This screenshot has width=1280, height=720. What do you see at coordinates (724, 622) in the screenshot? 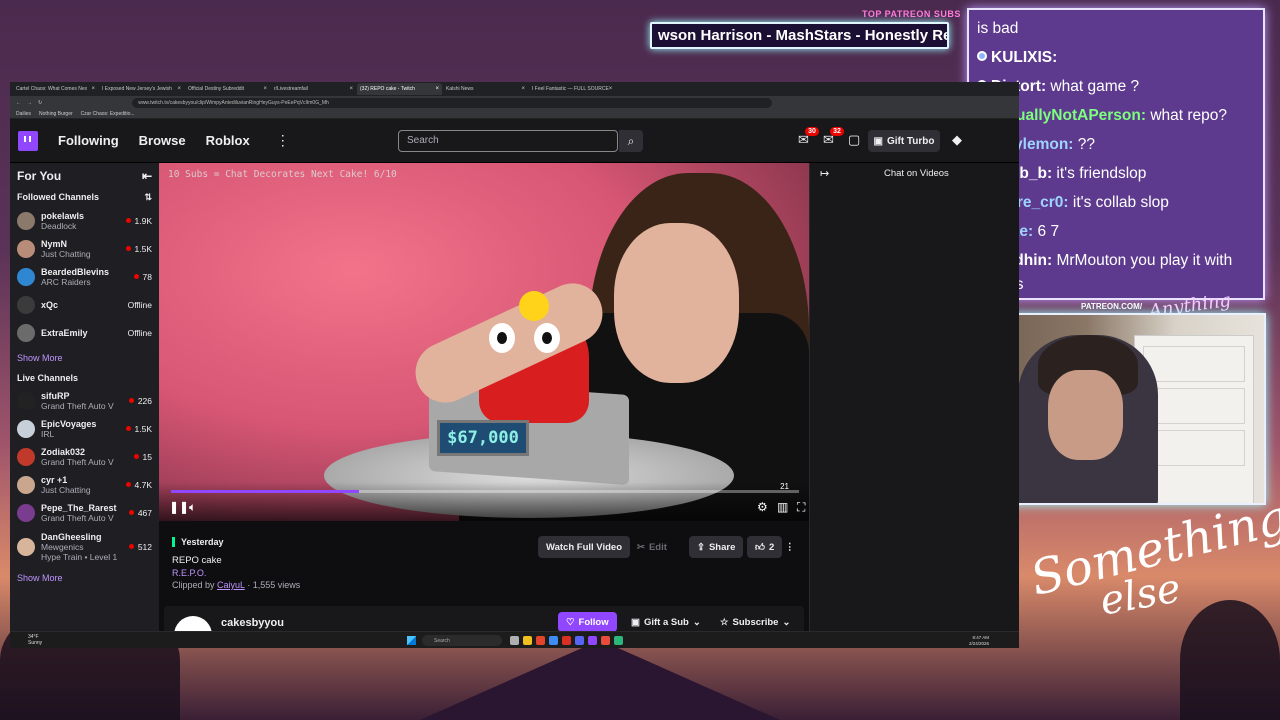
I see `star-icon: ☆` at bounding box center [724, 622].